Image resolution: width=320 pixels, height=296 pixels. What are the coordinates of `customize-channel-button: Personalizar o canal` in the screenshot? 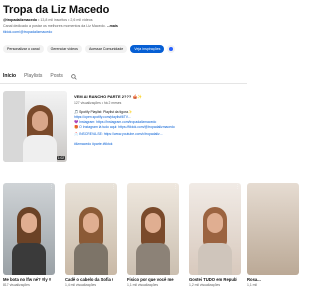 It's located at (23, 49).